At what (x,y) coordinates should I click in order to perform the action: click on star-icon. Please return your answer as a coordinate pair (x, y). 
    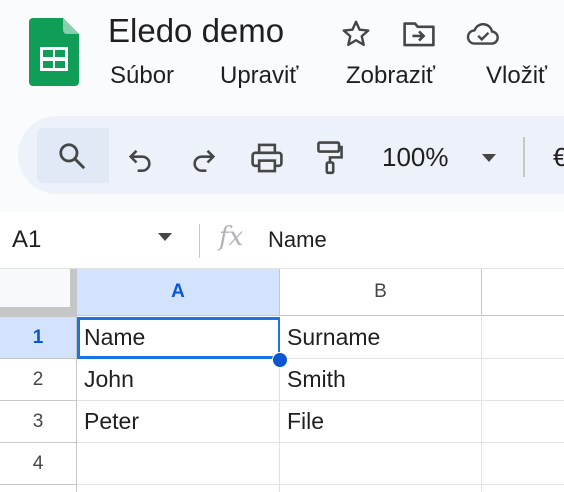
    Looking at the image, I should click on (356, 34).